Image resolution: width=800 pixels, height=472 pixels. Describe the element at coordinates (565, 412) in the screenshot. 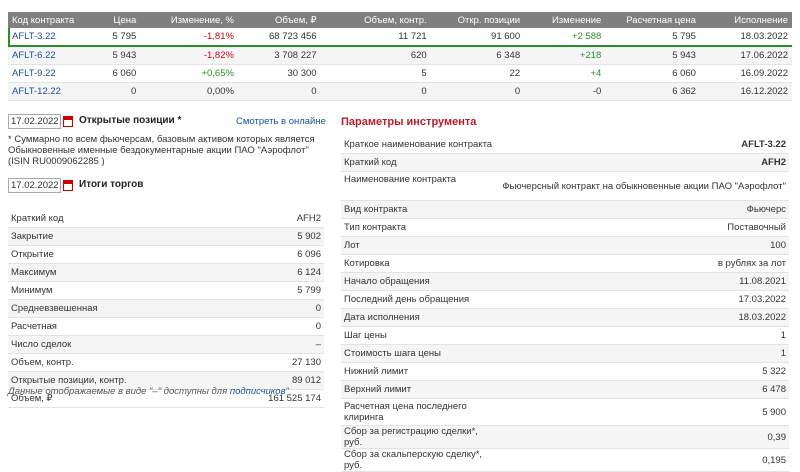

I see `table-row: Расчетная цена последнего клиринга 5 900` at that location.